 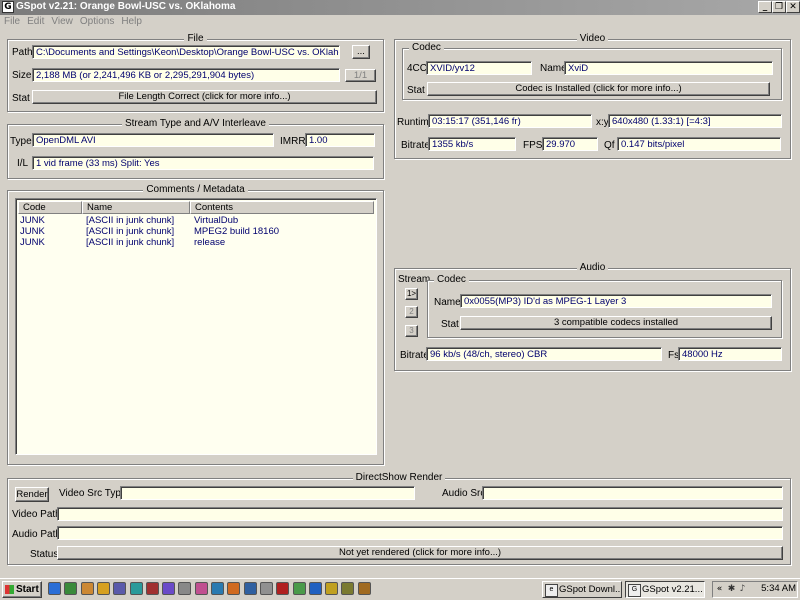 What do you see at coordinates (699, 144) in the screenshot?
I see `qf-field: 0.147 bits/pixel` at bounding box center [699, 144].